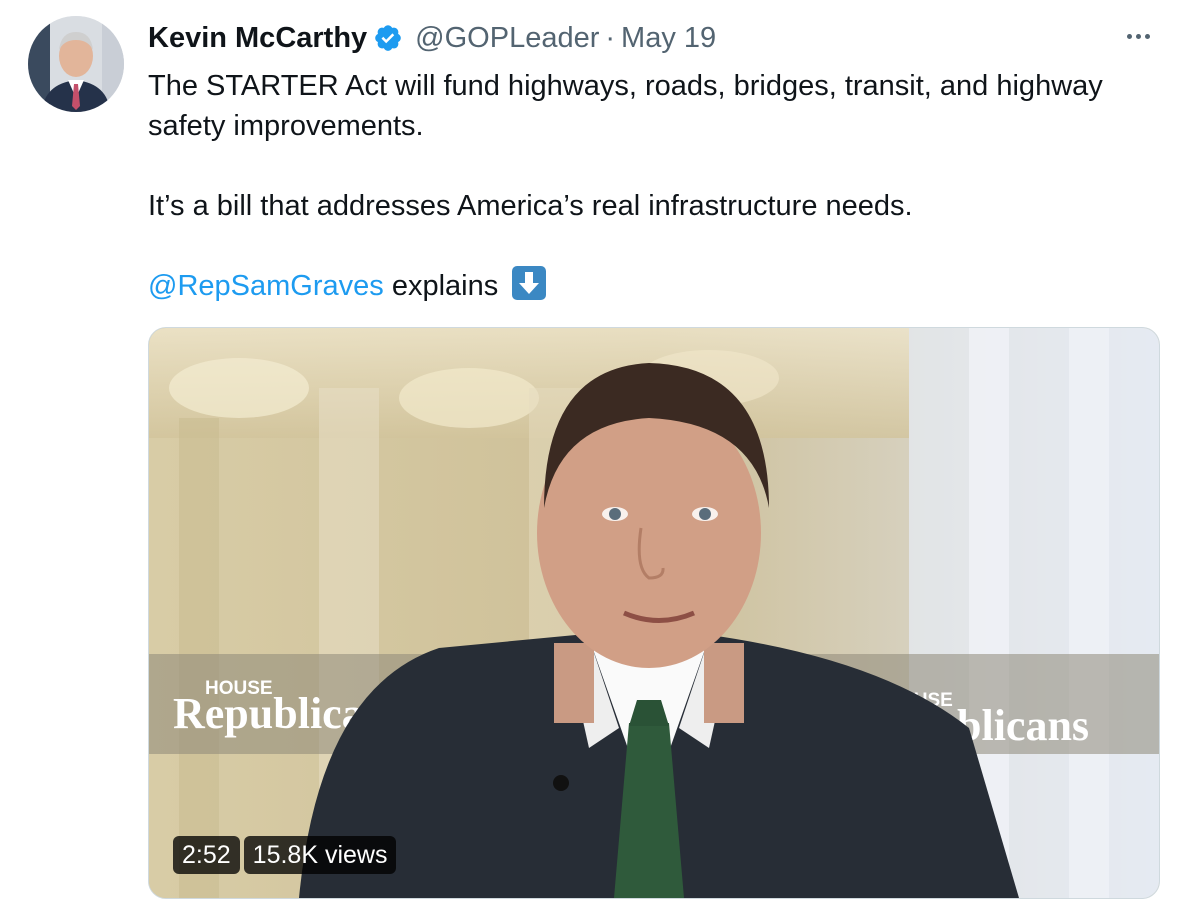 This screenshot has height=920, width=1178. I want to click on author-handle: @GOPLeader, so click(507, 38).